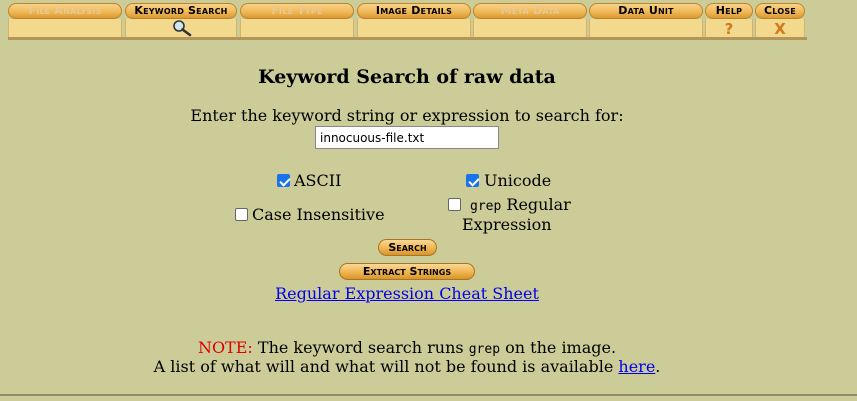 The height and width of the screenshot is (401, 857). I want to click on tab-file-analysis-strip, so click(65, 29).